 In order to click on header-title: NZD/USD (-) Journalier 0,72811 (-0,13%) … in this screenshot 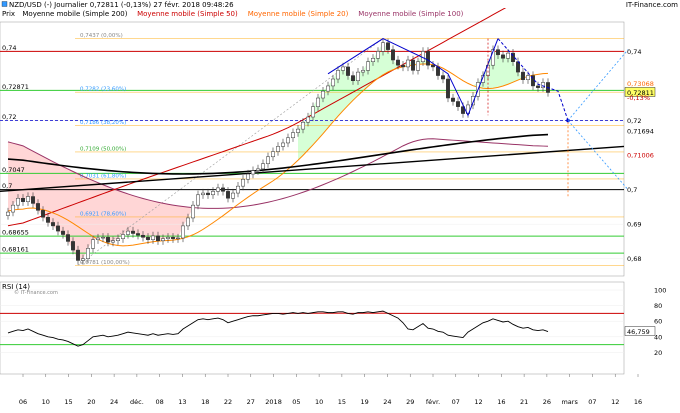, I will do `click(121, 5)`.